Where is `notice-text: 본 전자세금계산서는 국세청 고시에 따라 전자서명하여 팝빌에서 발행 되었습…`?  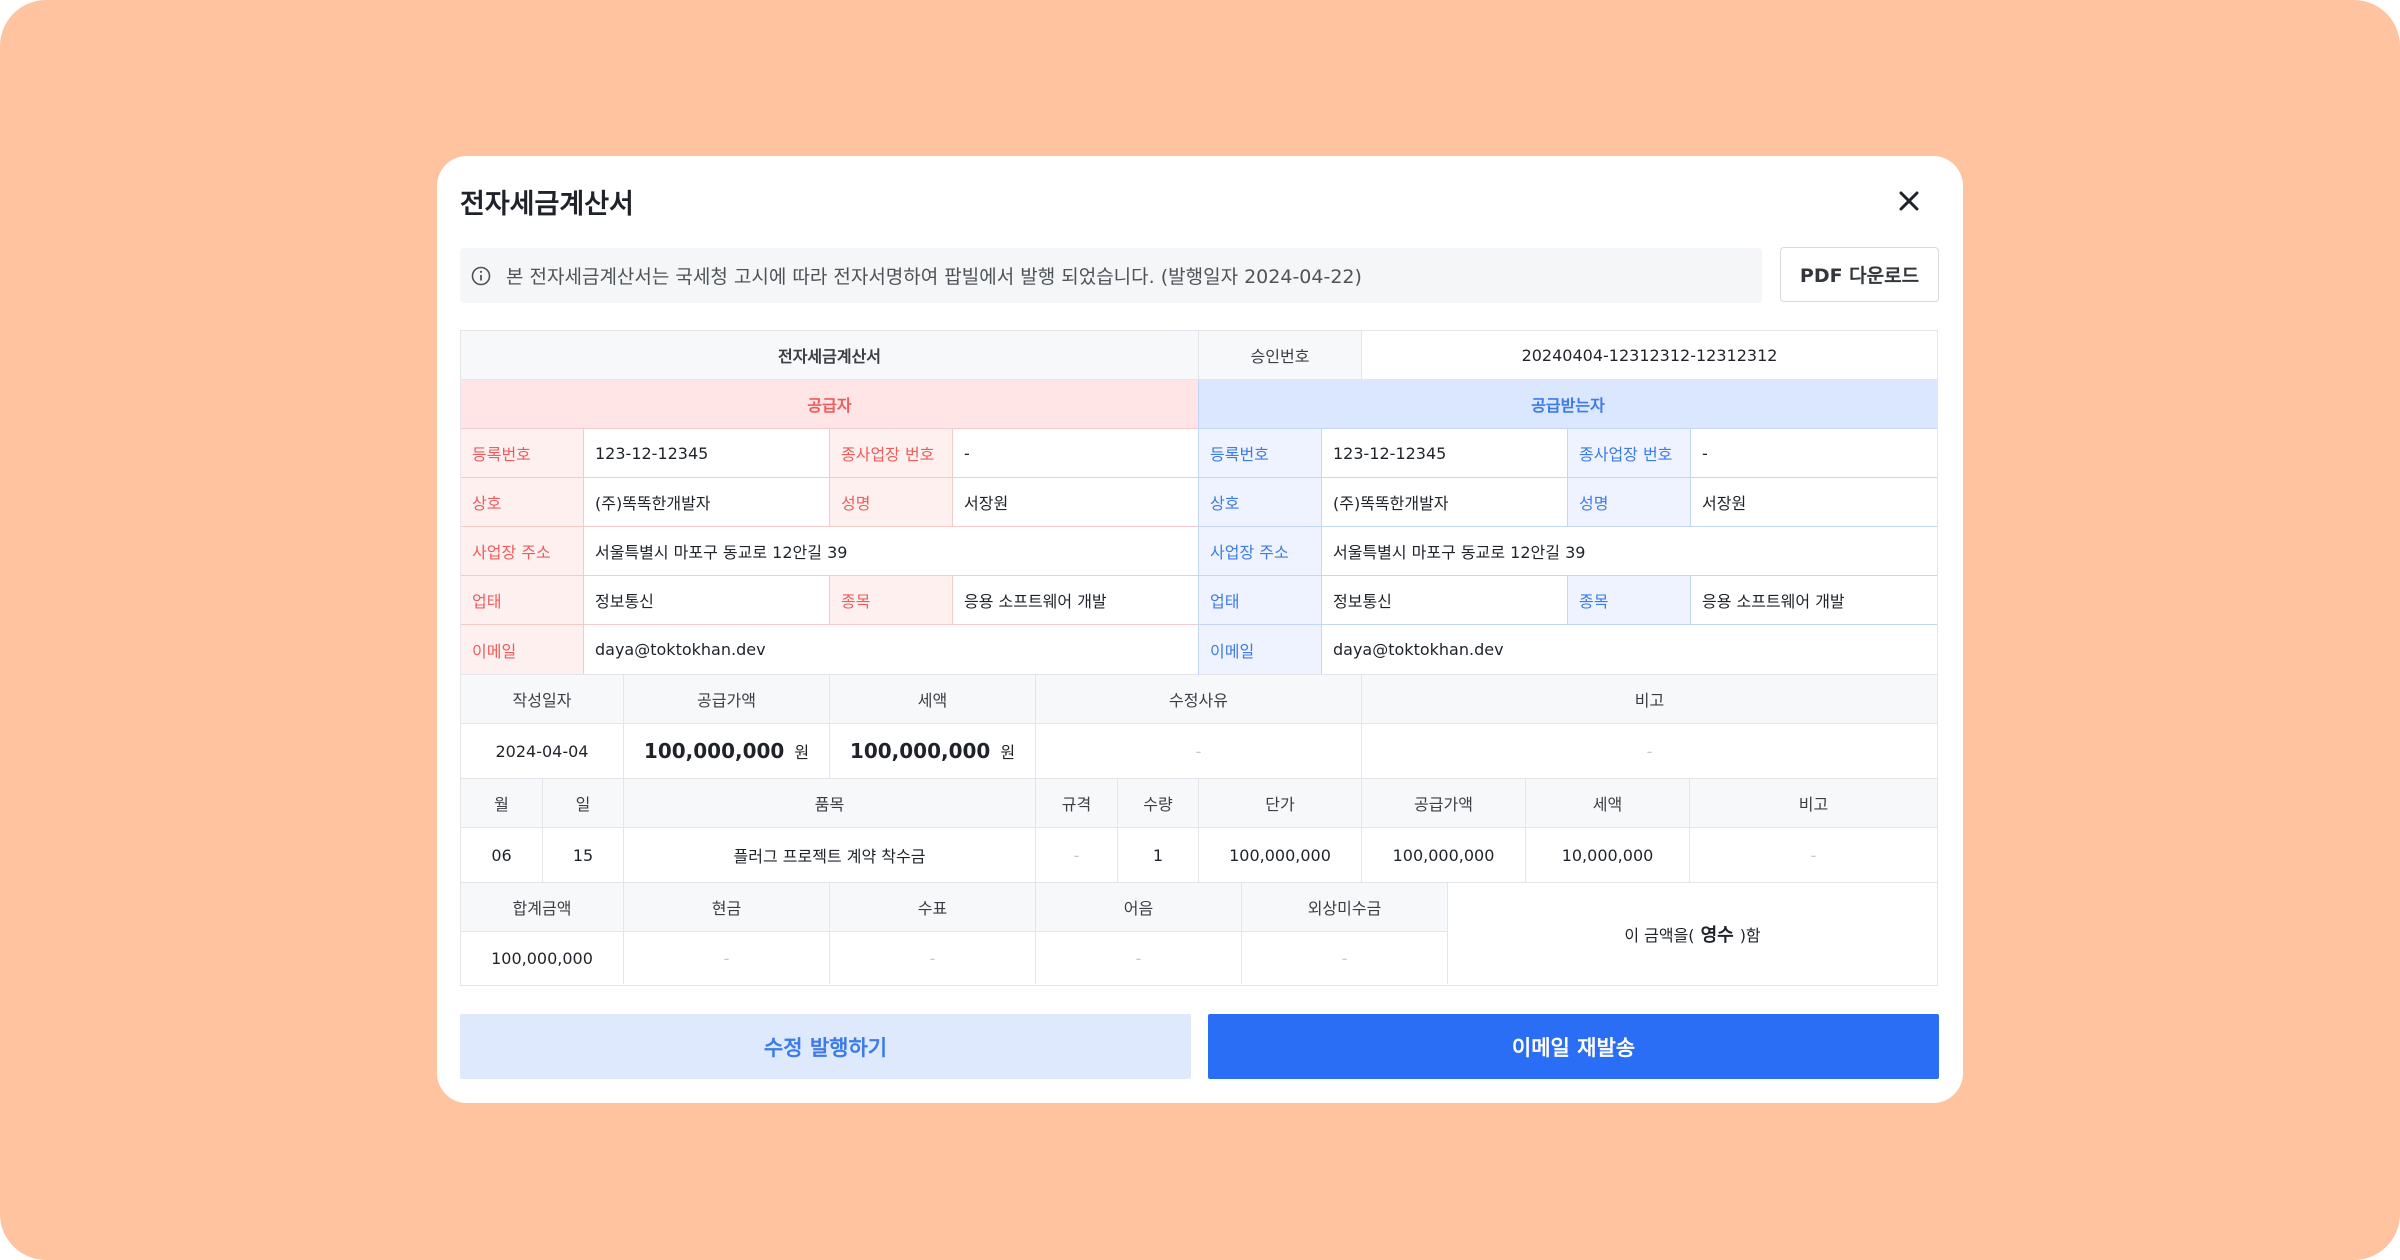
notice-text: 본 전자세금계산서는 국세청 고시에 따라 전자서명하여 팝빌에서 발행 되었습… is located at coordinates (934, 277).